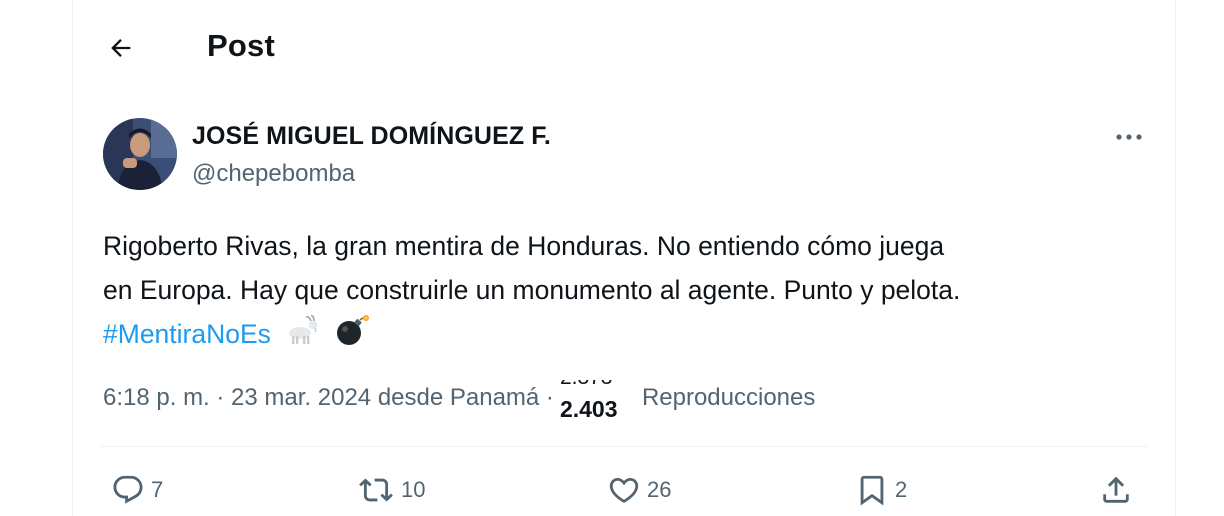 The height and width of the screenshot is (516, 1224). What do you see at coordinates (376, 490) in the screenshot?
I see `repost-icon` at bounding box center [376, 490].